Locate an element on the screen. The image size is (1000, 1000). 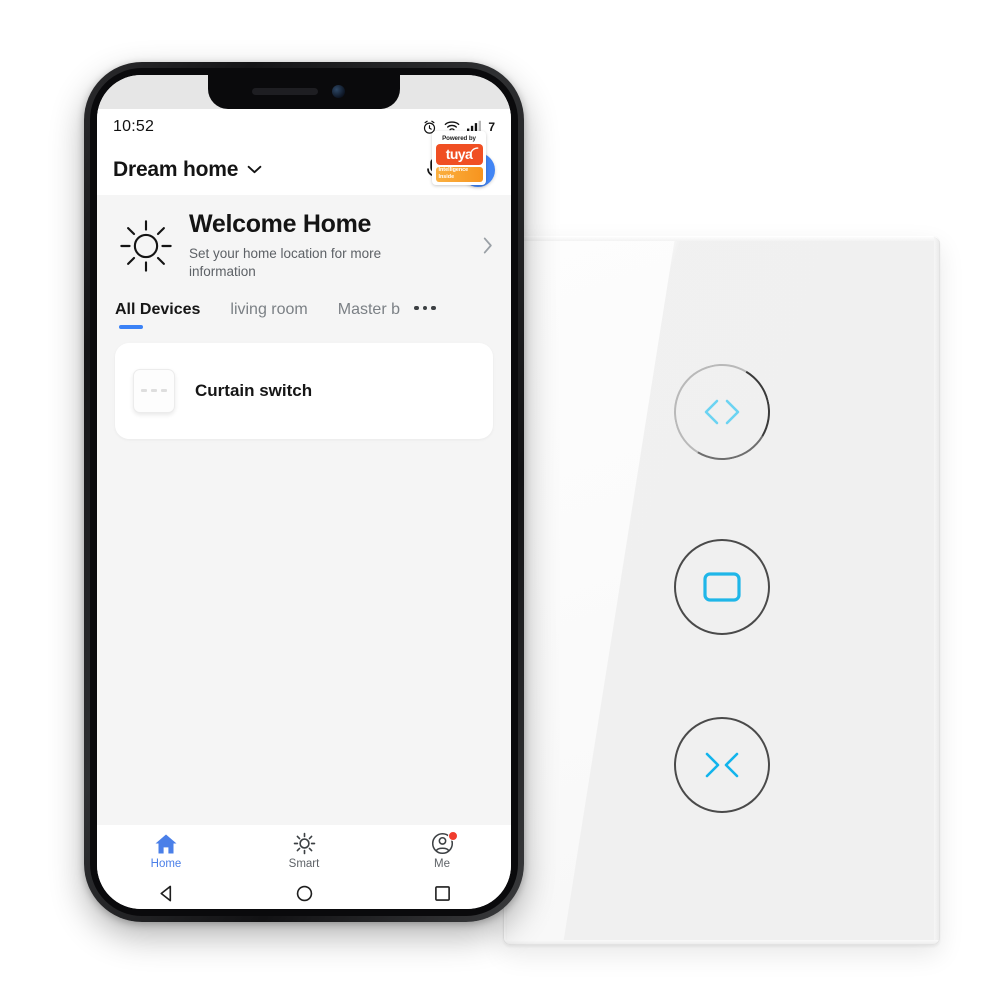
panel-edge-right is located at coordinates (937, 590).